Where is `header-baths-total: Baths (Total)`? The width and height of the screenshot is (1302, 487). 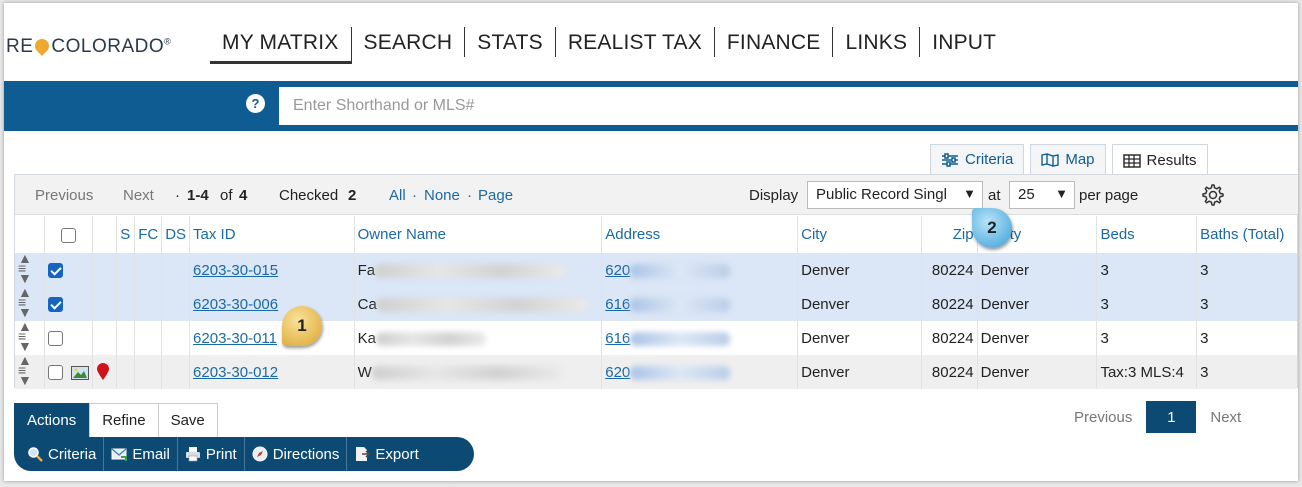 header-baths-total: Baths (Total) is located at coordinates (1246, 234).